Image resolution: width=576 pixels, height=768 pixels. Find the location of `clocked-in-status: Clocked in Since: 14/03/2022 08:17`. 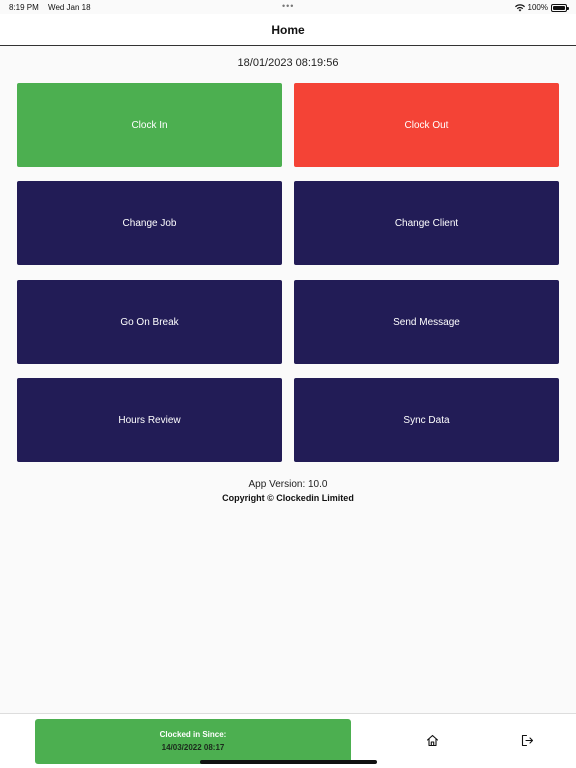

clocked-in-status: Clocked in Since: 14/03/2022 08:17 is located at coordinates (193, 741).